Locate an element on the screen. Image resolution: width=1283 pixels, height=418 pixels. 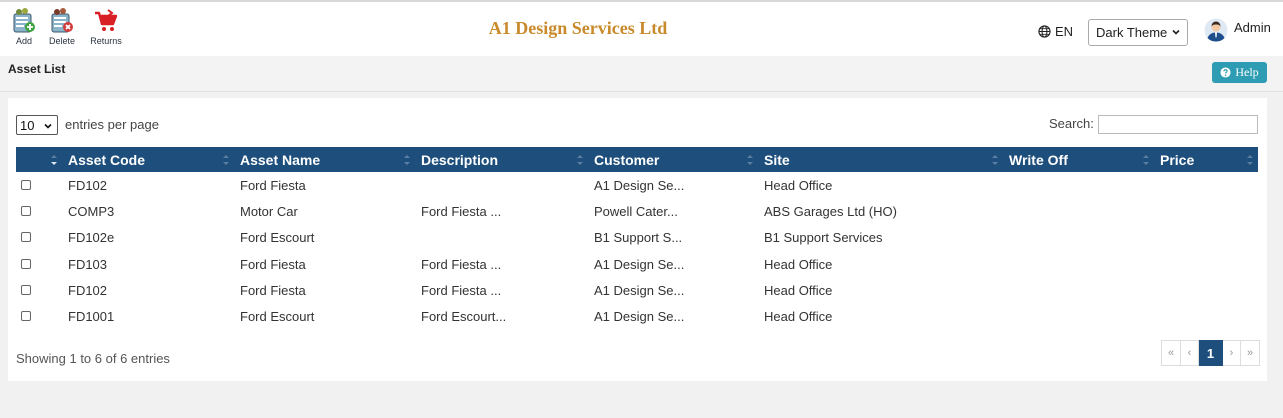
site-cell: ABS Garages Ltd (HO) is located at coordinates (830, 211).